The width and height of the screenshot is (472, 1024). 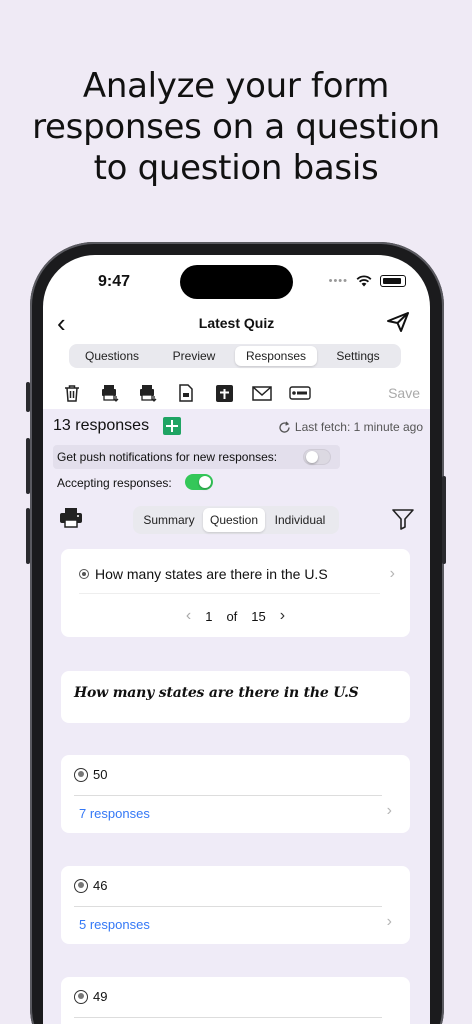 What do you see at coordinates (358, 427) in the screenshot?
I see `last-fetch-text: Last fetch: 1 minute ago` at bounding box center [358, 427].